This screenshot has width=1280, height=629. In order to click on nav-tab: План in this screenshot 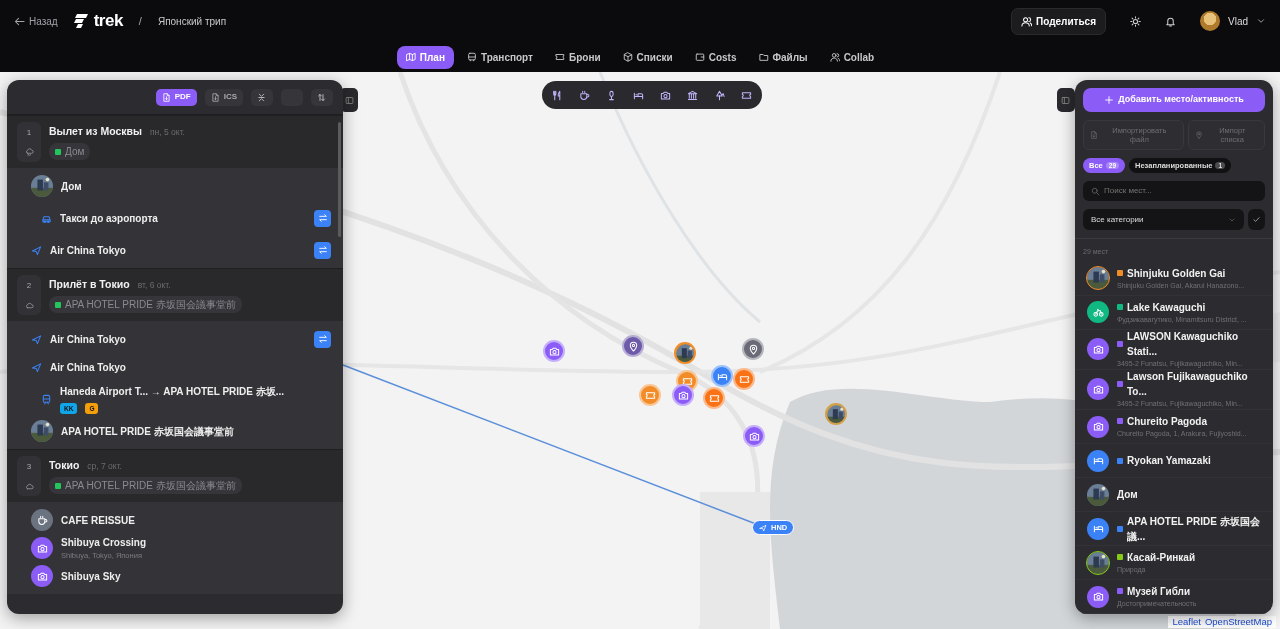, I will do `click(425, 57)`.